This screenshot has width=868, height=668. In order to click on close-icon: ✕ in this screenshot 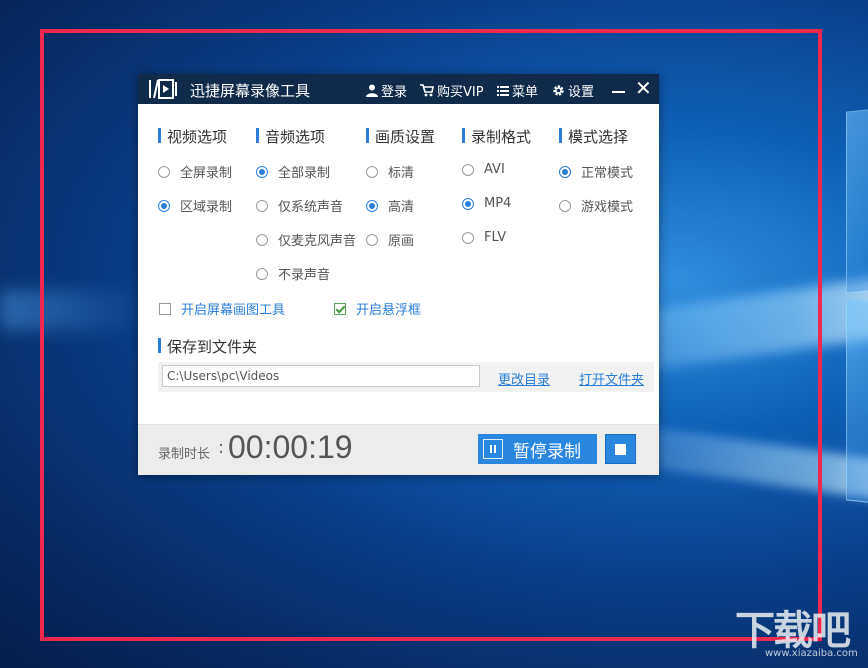, I will do `click(643, 88)`.